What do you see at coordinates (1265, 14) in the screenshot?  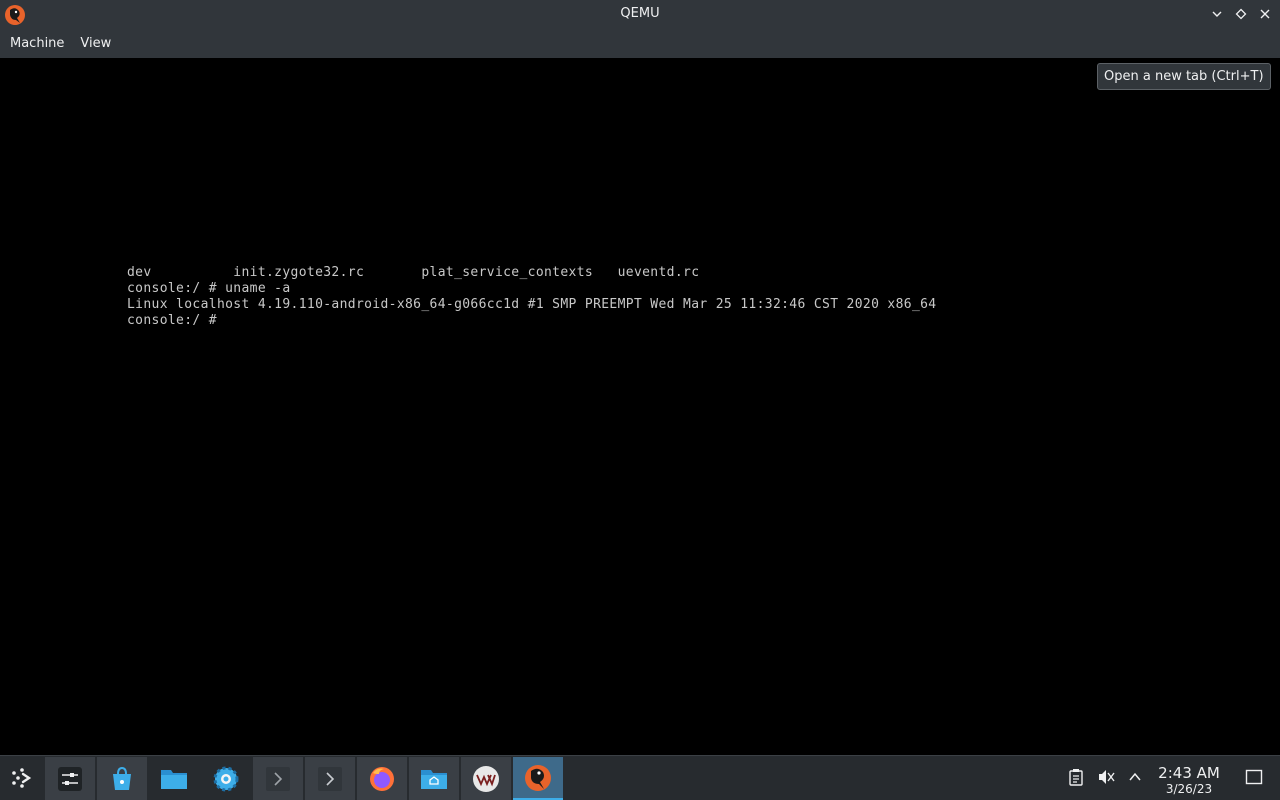 I see `close-icon` at bounding box center [1265, 14].